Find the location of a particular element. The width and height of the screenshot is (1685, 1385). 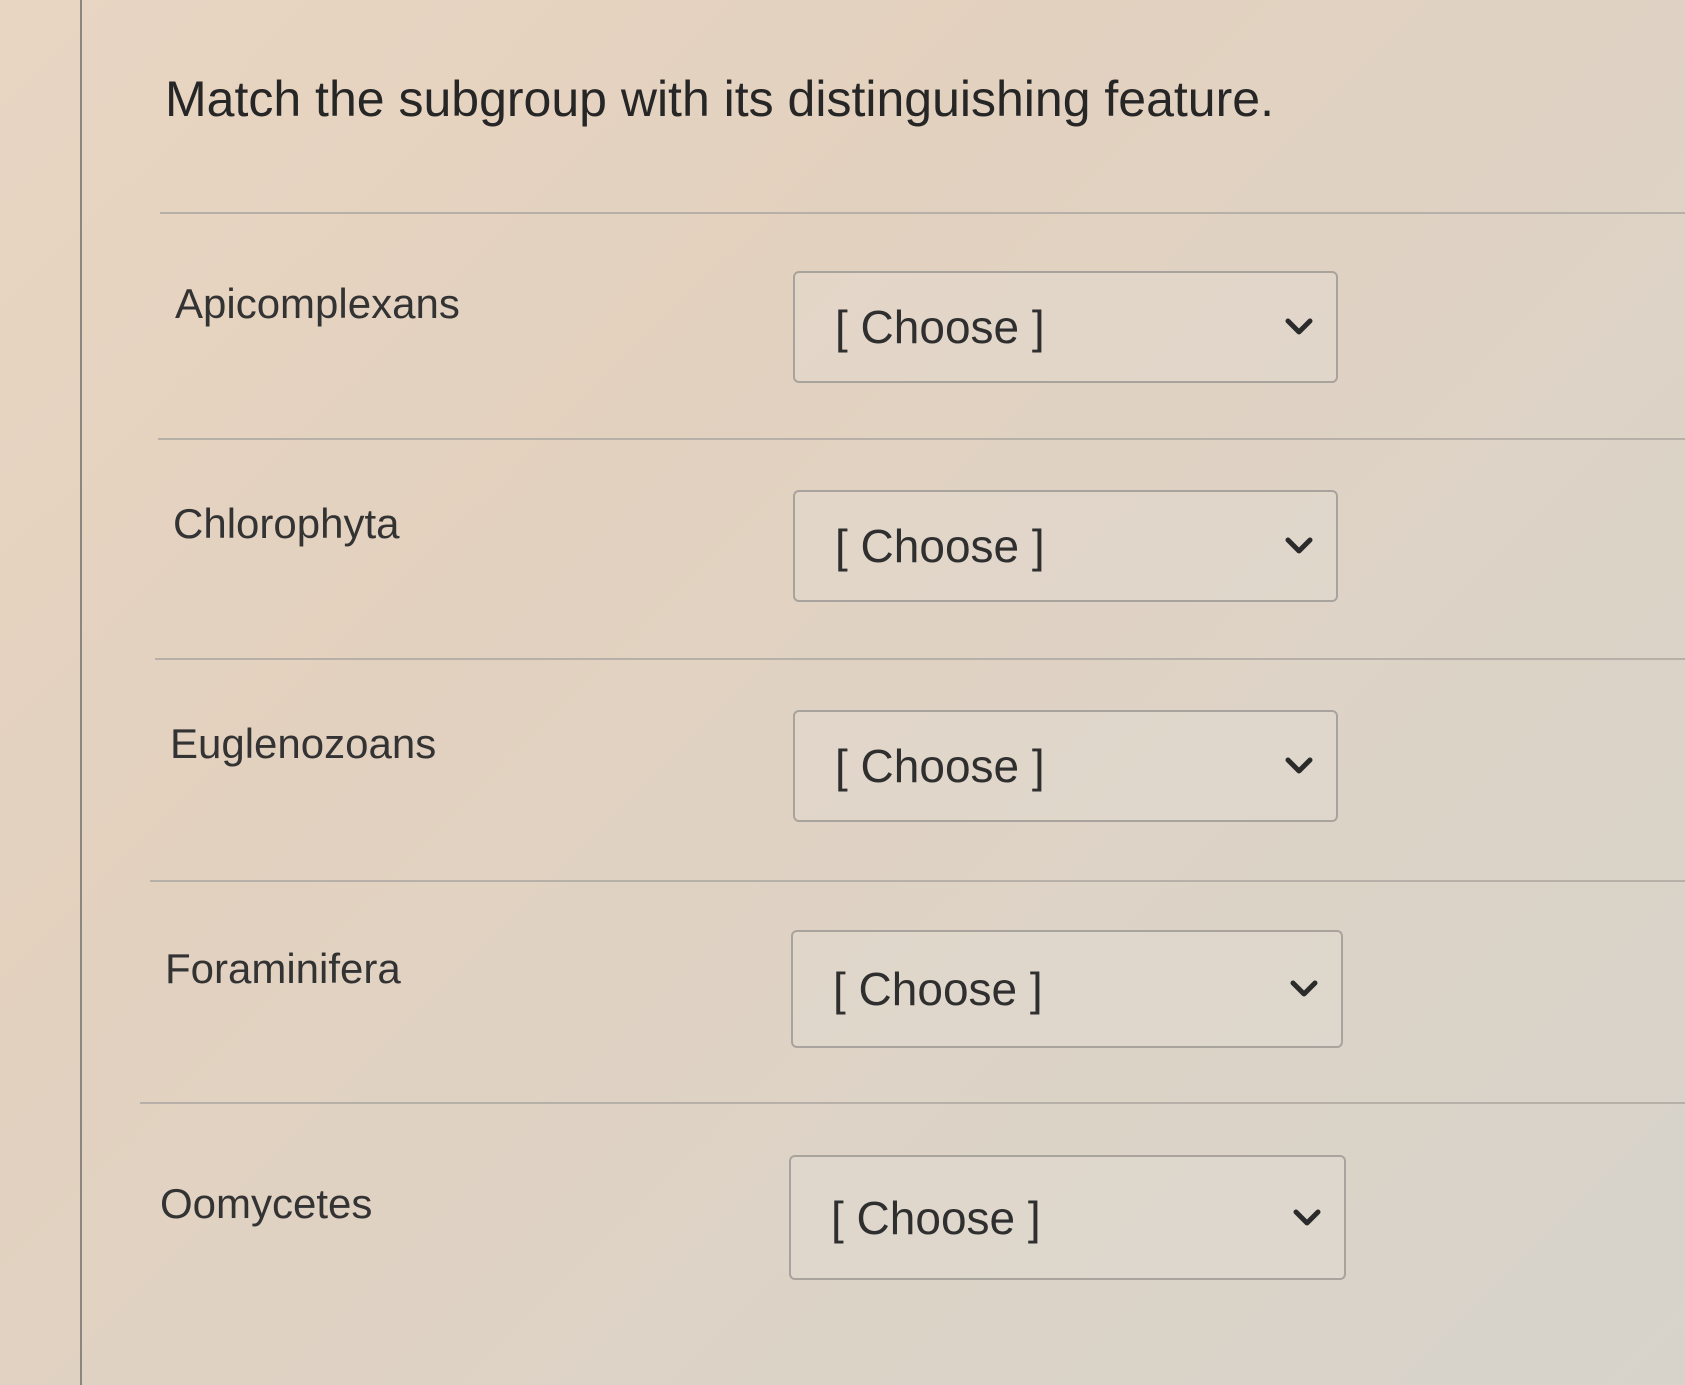

match-row-euglenozoans: Euglenozoans [ Choose ] is located at coordinates (842, 760).